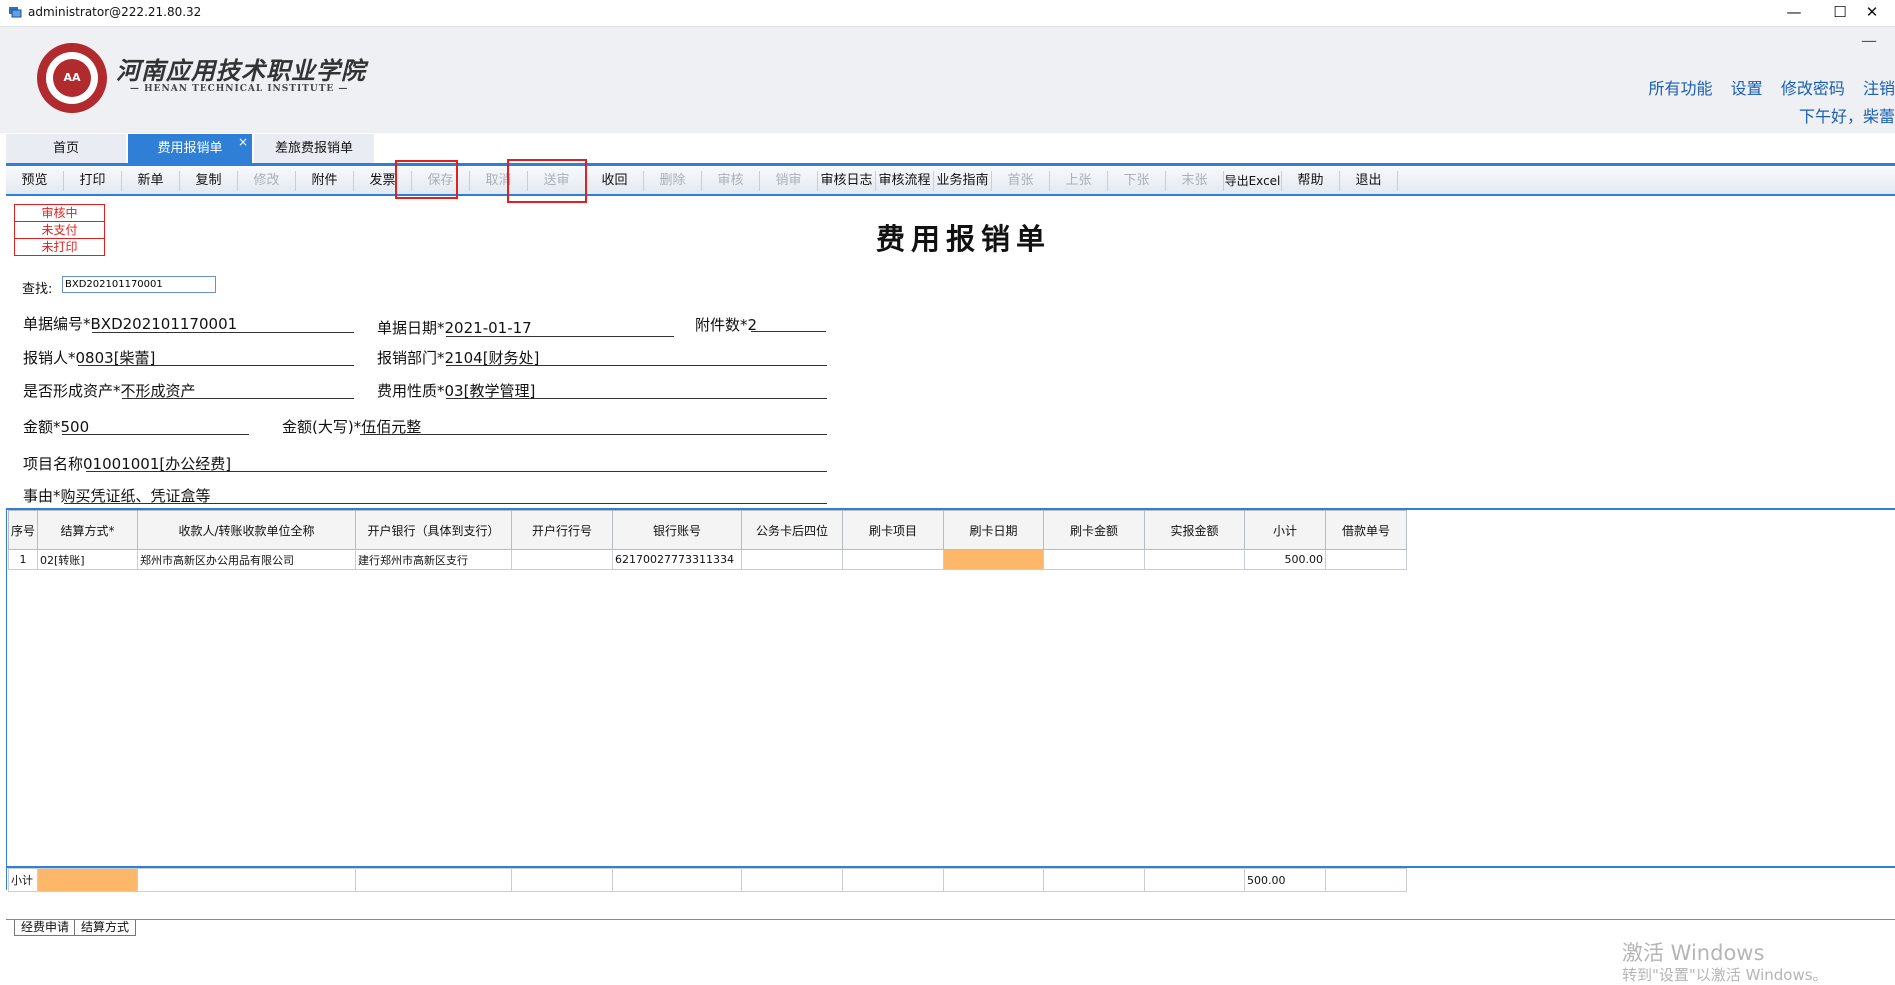 The image size is (1895, 985). What do you see at coordinates (190, 148) in the screenshot?
I see `tab-expense-claim: 费用报销单 ×` at bounding box center [190, 148].